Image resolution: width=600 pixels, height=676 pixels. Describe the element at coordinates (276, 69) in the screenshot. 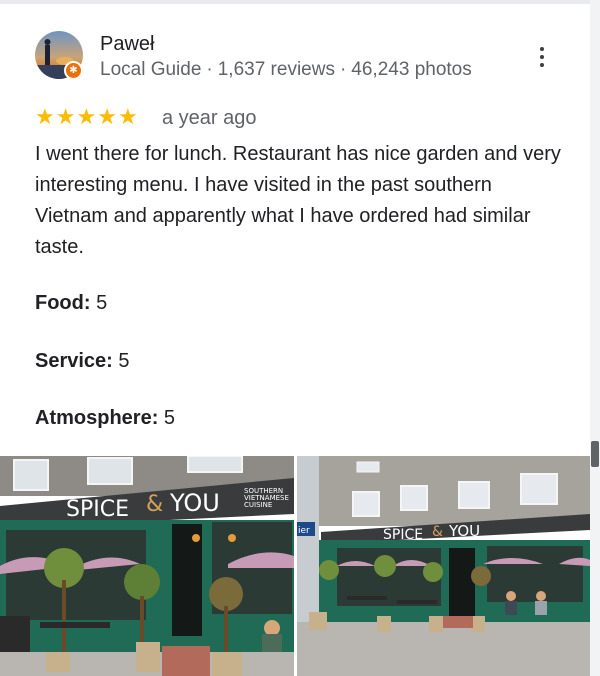

I see `author-review-count: 1,637 reviews` at that location.